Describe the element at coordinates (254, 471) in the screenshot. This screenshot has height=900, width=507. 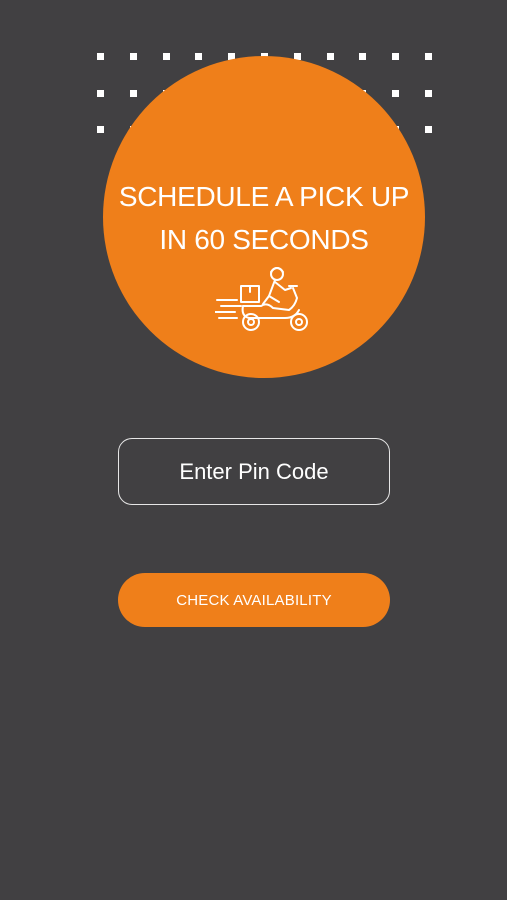
I see `pin-code-input` at that location.